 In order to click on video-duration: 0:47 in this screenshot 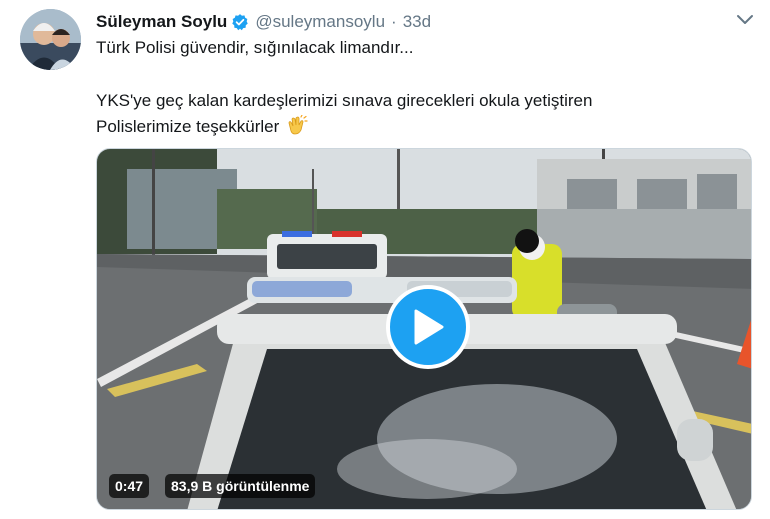, I will do `click(129, 486)`.